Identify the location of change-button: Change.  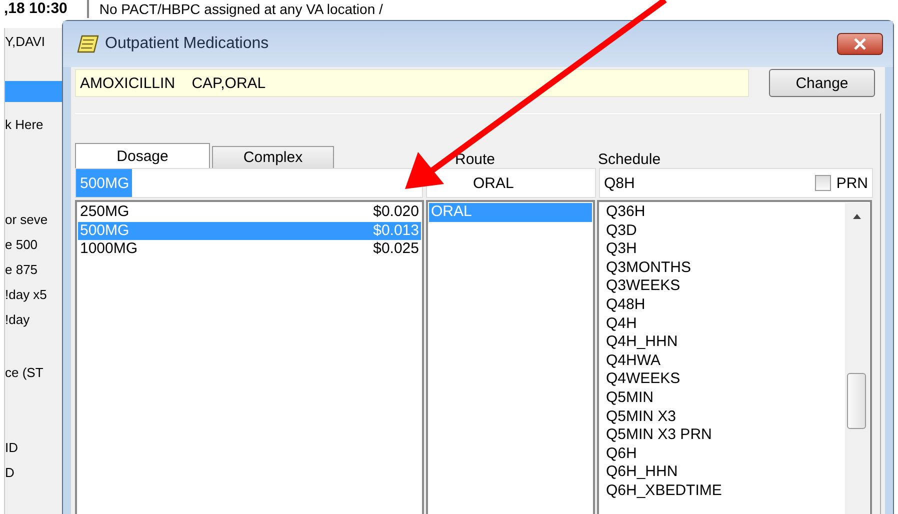
(822, 83).